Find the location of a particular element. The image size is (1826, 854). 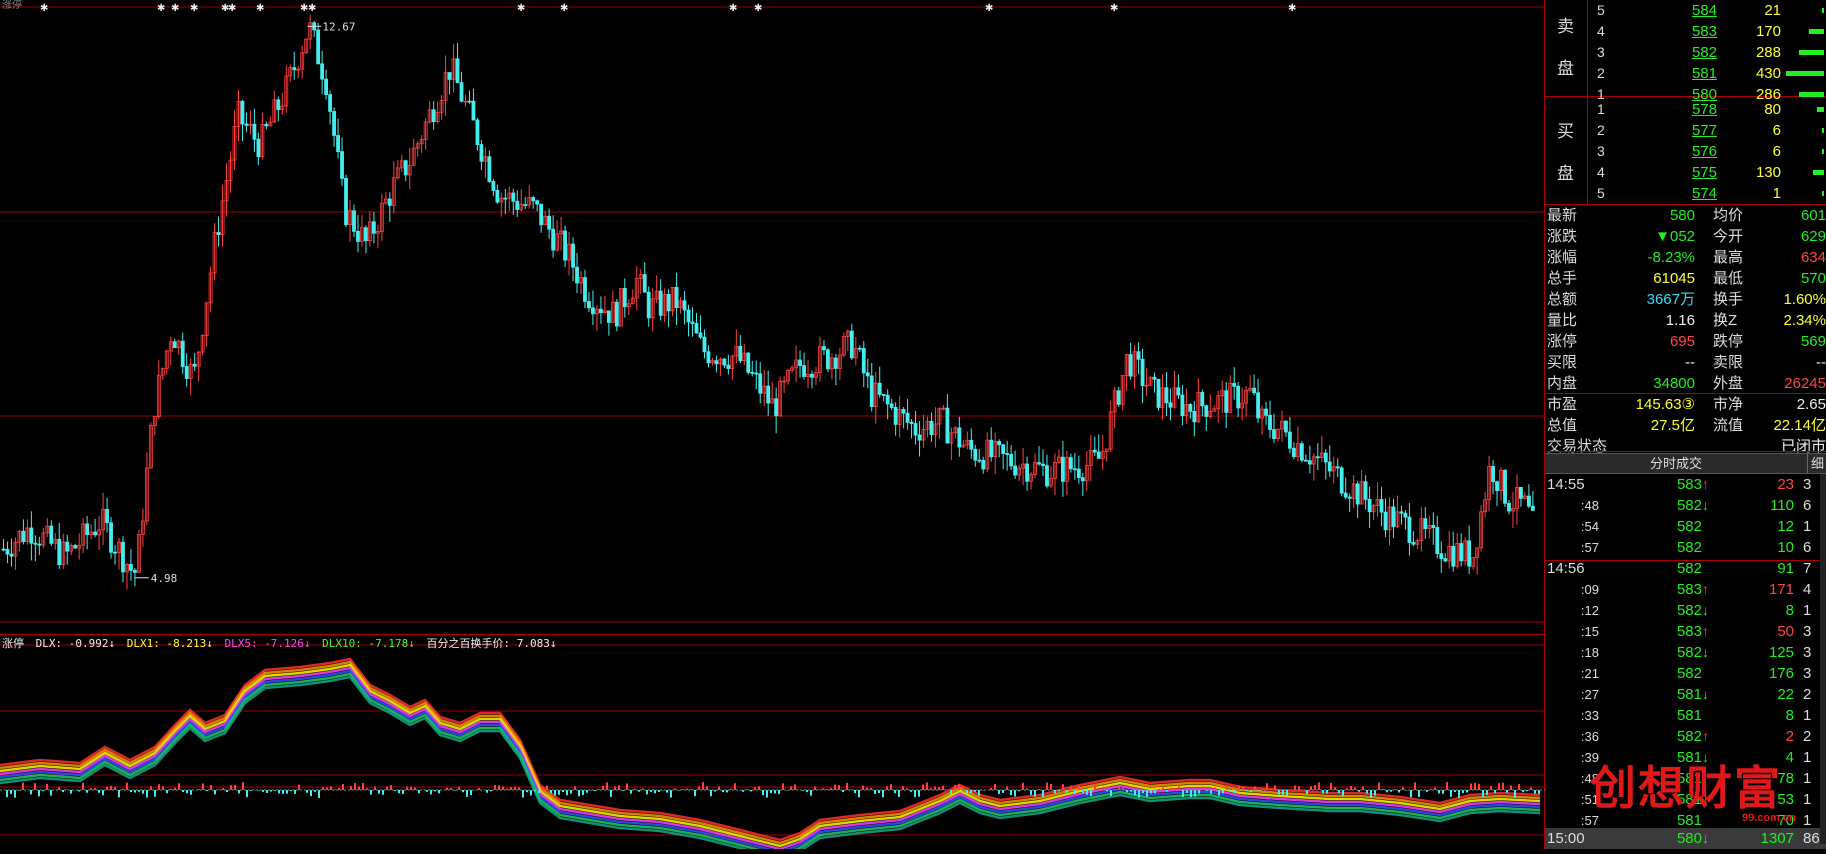

tick-row: 14:55583↑233 is located at coordinates (1685, 484).